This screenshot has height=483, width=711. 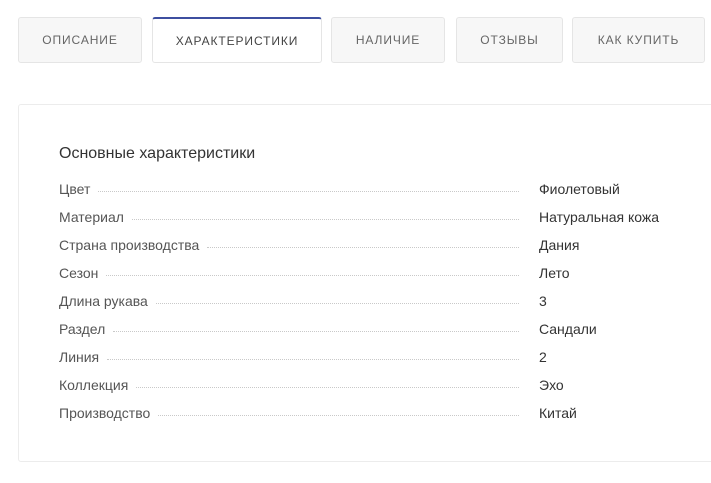 I want to click on property-row: Цвет Фиолетовый, so click(x=379, y=189).